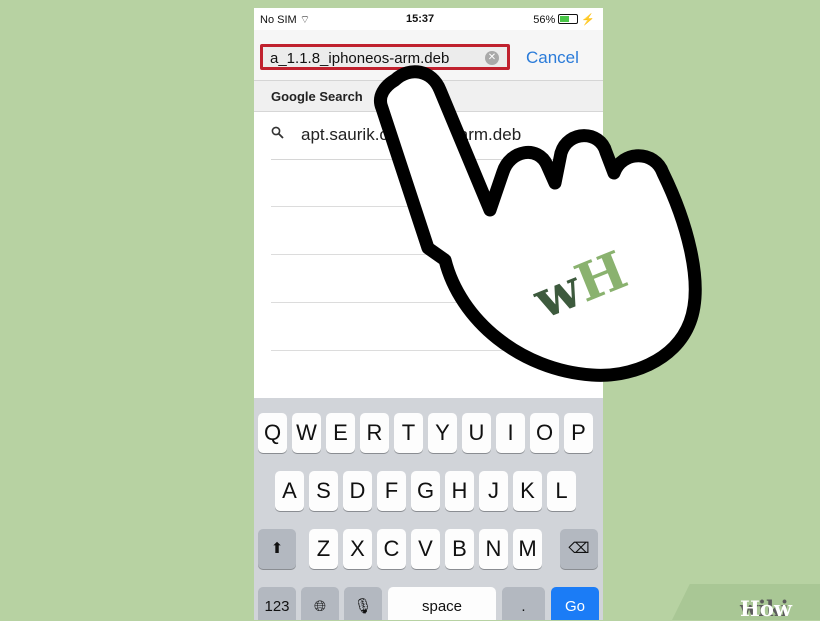 The image size is (820, 621). I want to click on key-k: K, so click(527, 491).